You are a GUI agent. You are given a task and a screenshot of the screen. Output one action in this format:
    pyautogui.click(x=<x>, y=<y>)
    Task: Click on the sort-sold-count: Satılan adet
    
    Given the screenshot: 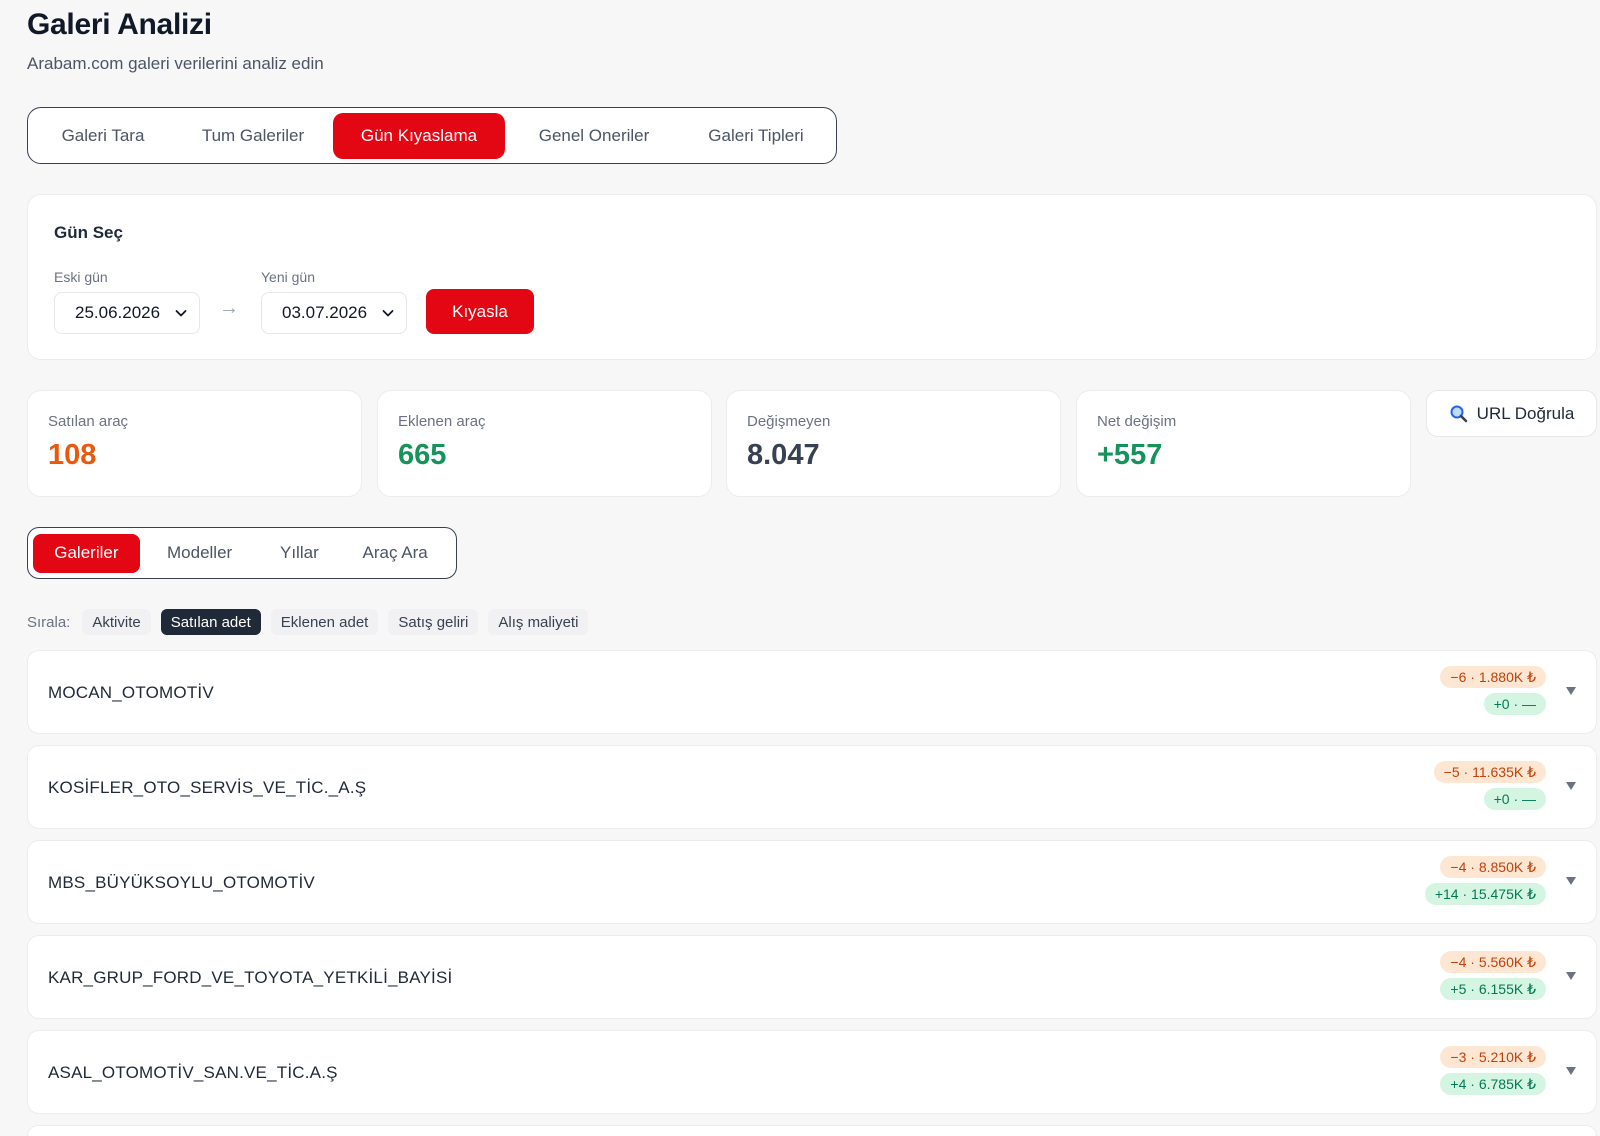 What is the action you would take?
    pyautogui.click(x=210, y=622)
    